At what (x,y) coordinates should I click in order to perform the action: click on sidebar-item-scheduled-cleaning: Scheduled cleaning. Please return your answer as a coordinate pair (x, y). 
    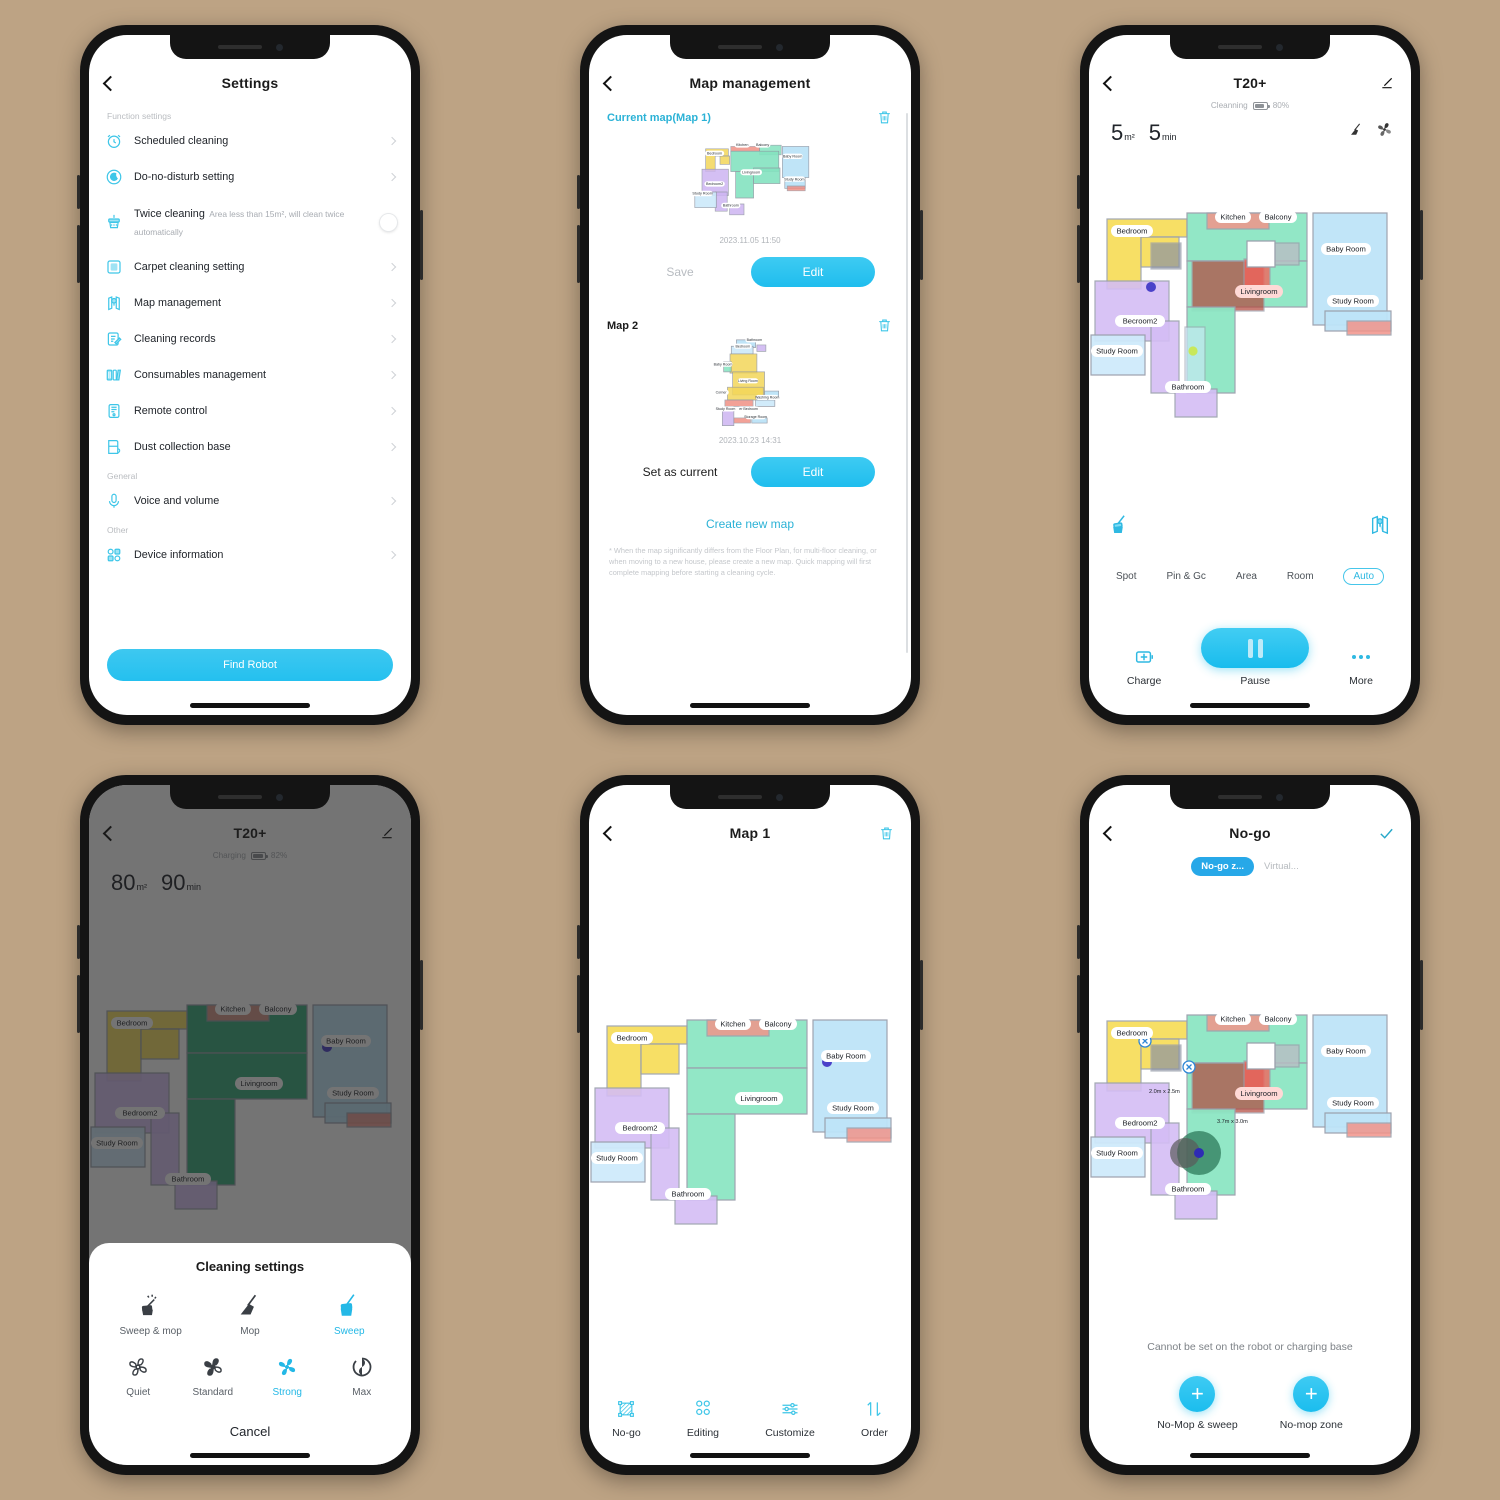
    Looking at the image, I should click on (250, 141).